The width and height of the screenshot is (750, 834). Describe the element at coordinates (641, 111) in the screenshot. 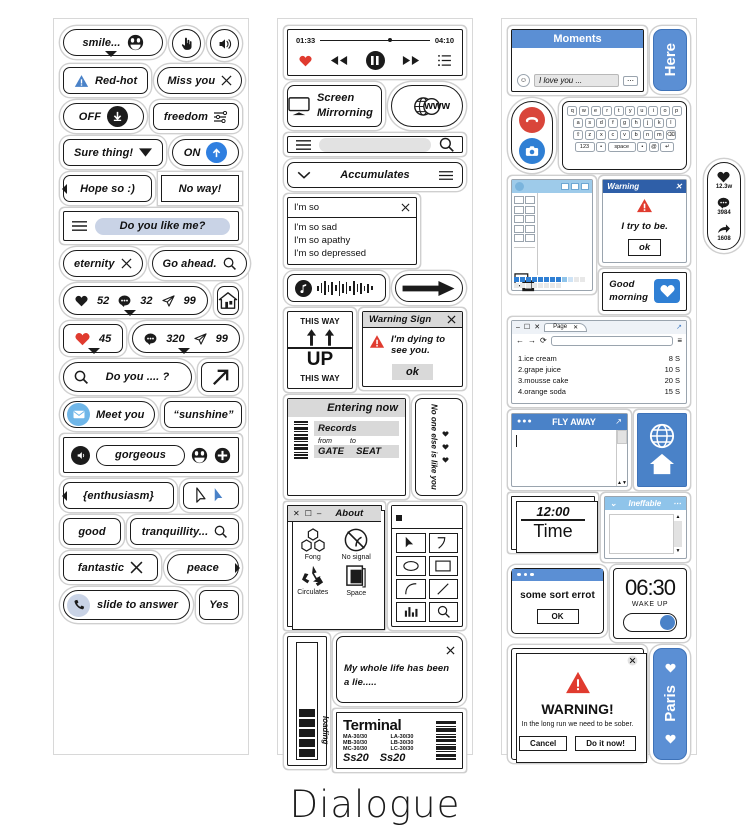

I see `key: u` at that location.